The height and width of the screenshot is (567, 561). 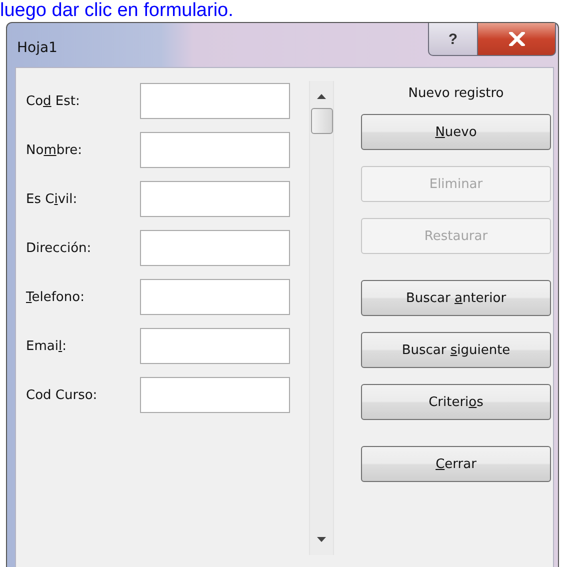 What do you see at coordinates (321, 318) in the screenshot?
I see `scrollbar` at bounding box center [321, 318].